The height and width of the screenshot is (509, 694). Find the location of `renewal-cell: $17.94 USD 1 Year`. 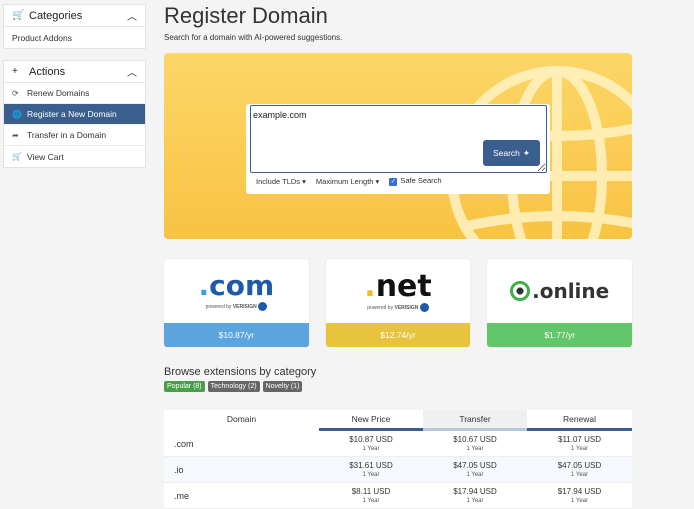

renewal-cell: $17.94 USD 1 Year is located at coordinates (579, 495).